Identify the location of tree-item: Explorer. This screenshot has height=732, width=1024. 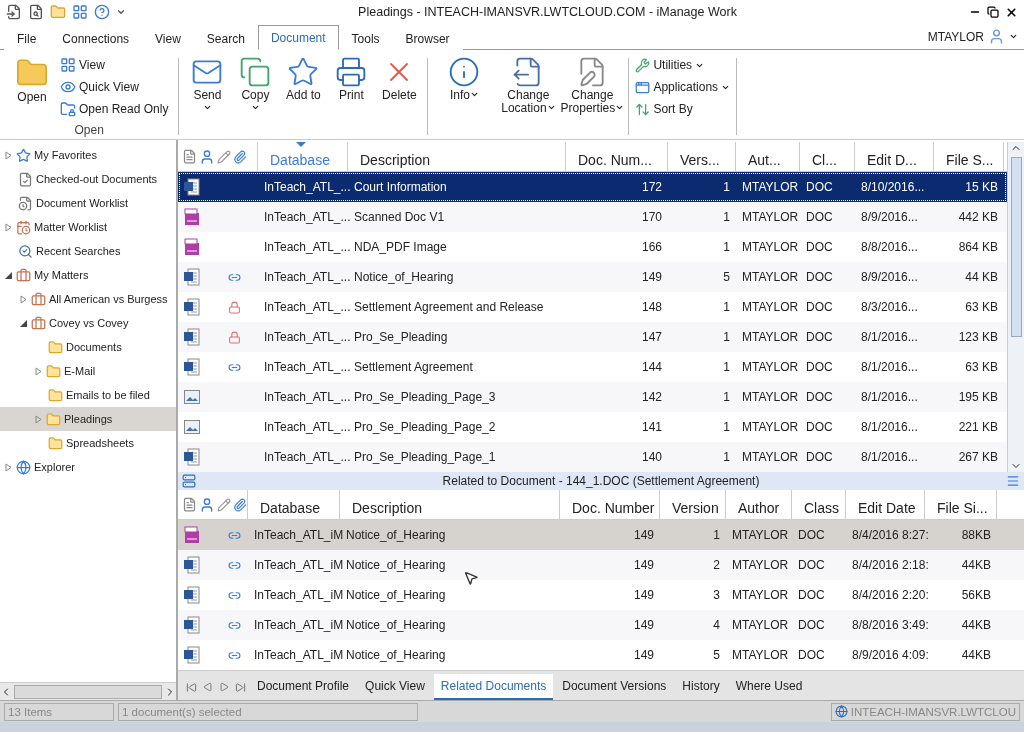
(88, 467).